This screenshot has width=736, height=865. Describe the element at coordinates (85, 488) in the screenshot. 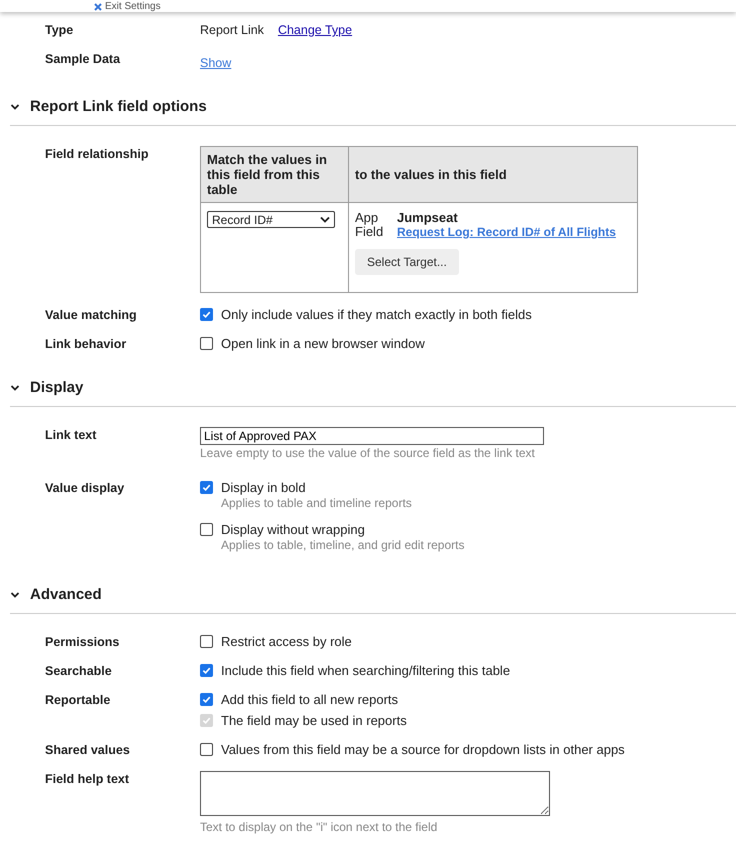

I see `row-label: Value display` at that location.